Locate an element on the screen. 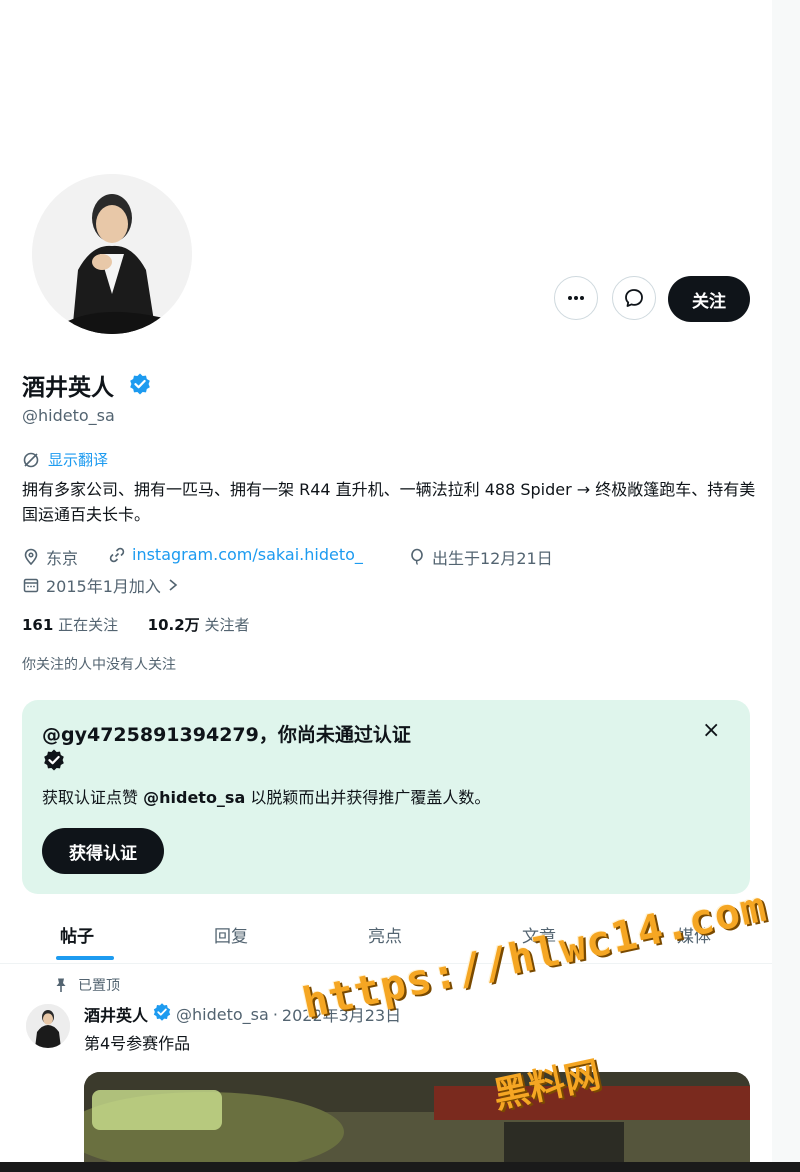 The width and height of the screenshot is (800, 1172). translate-label: 显示翻译 is located at coordinates (78, 459).